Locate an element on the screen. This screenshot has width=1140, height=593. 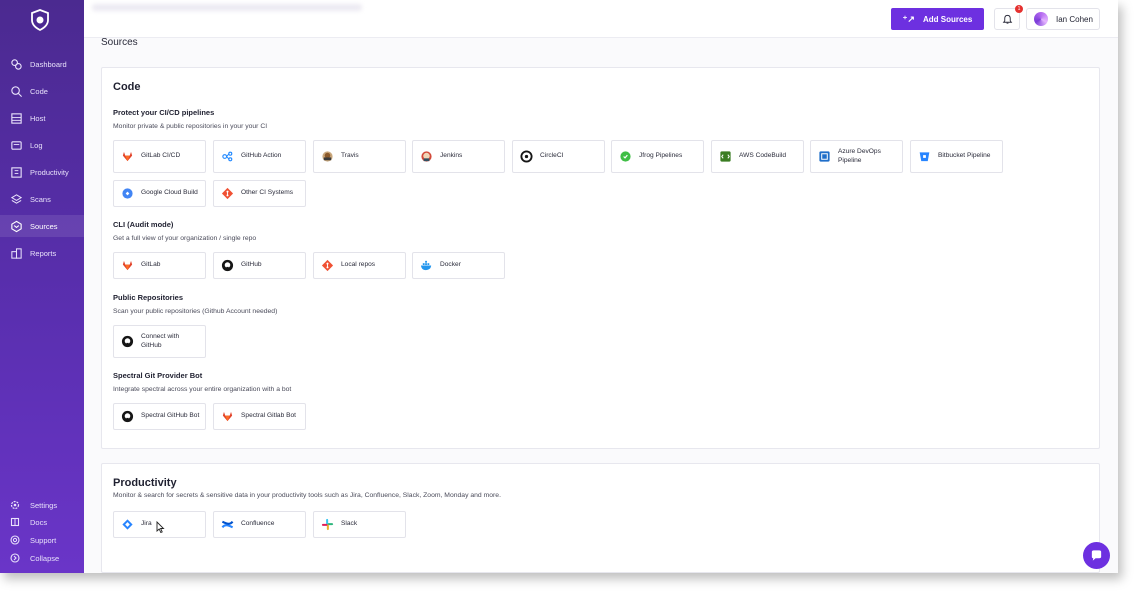
chat-support-button is located at coordinates (1096, 555).